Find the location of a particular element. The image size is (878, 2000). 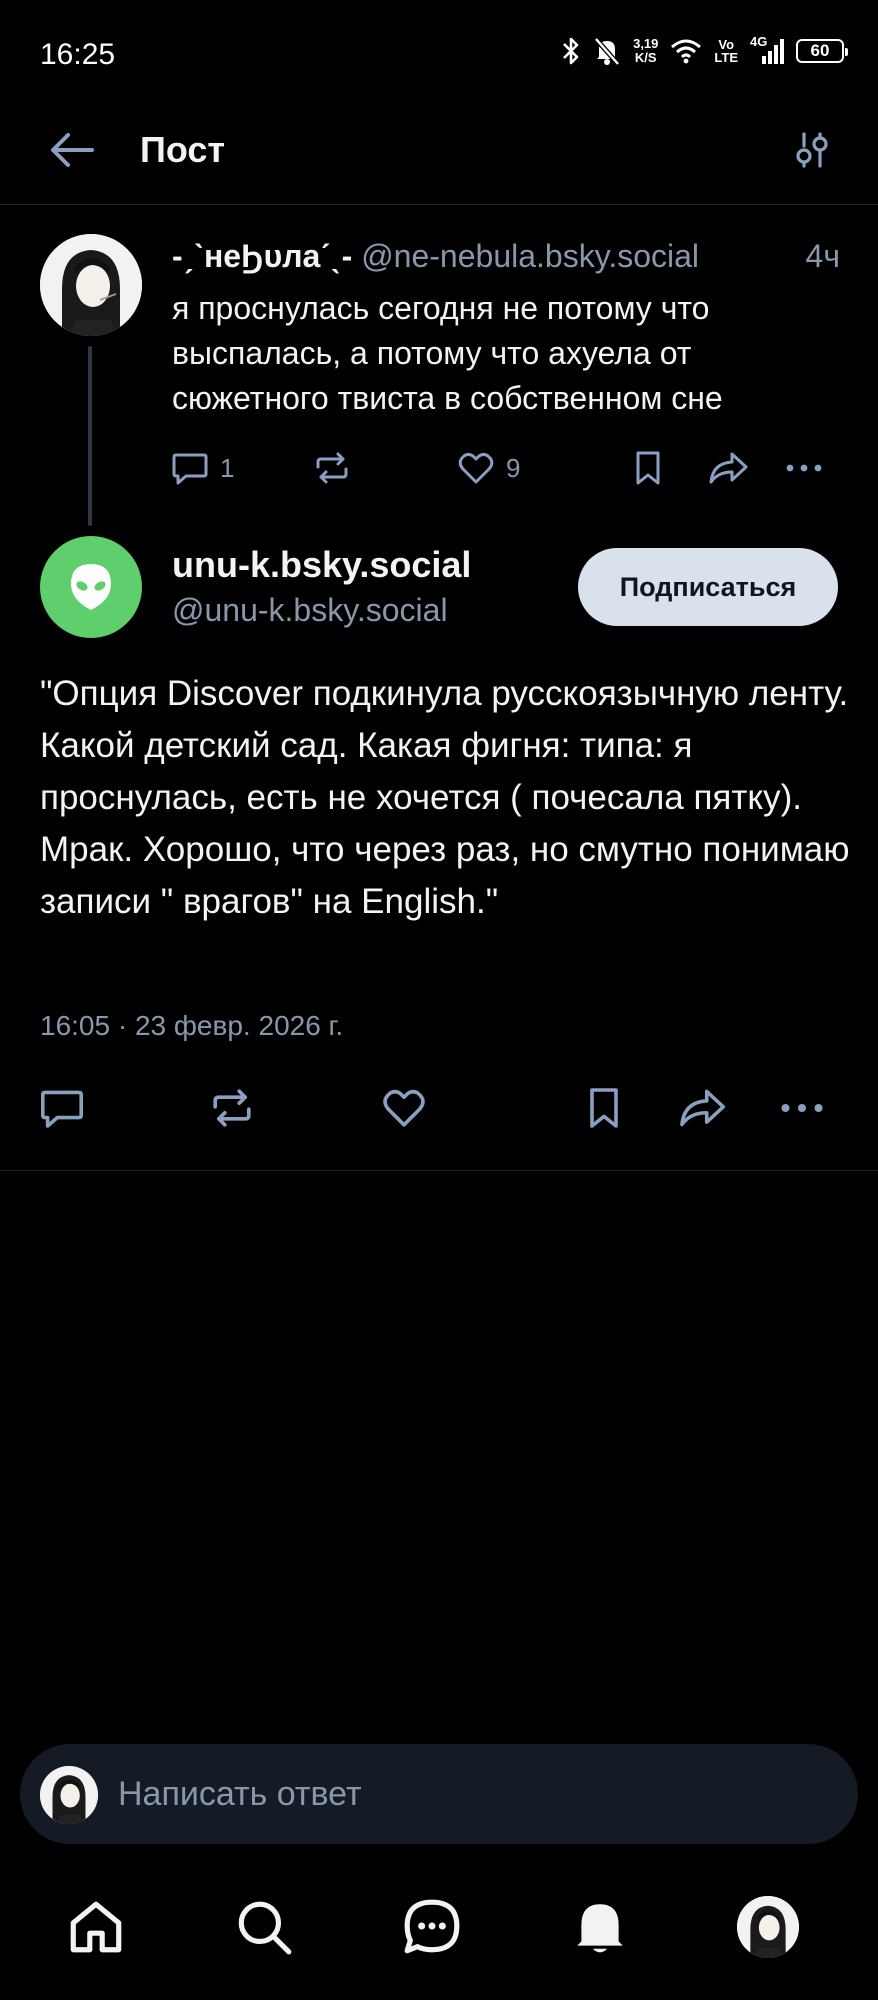

parent-bookmark-button is located at coordinates (648, 468).